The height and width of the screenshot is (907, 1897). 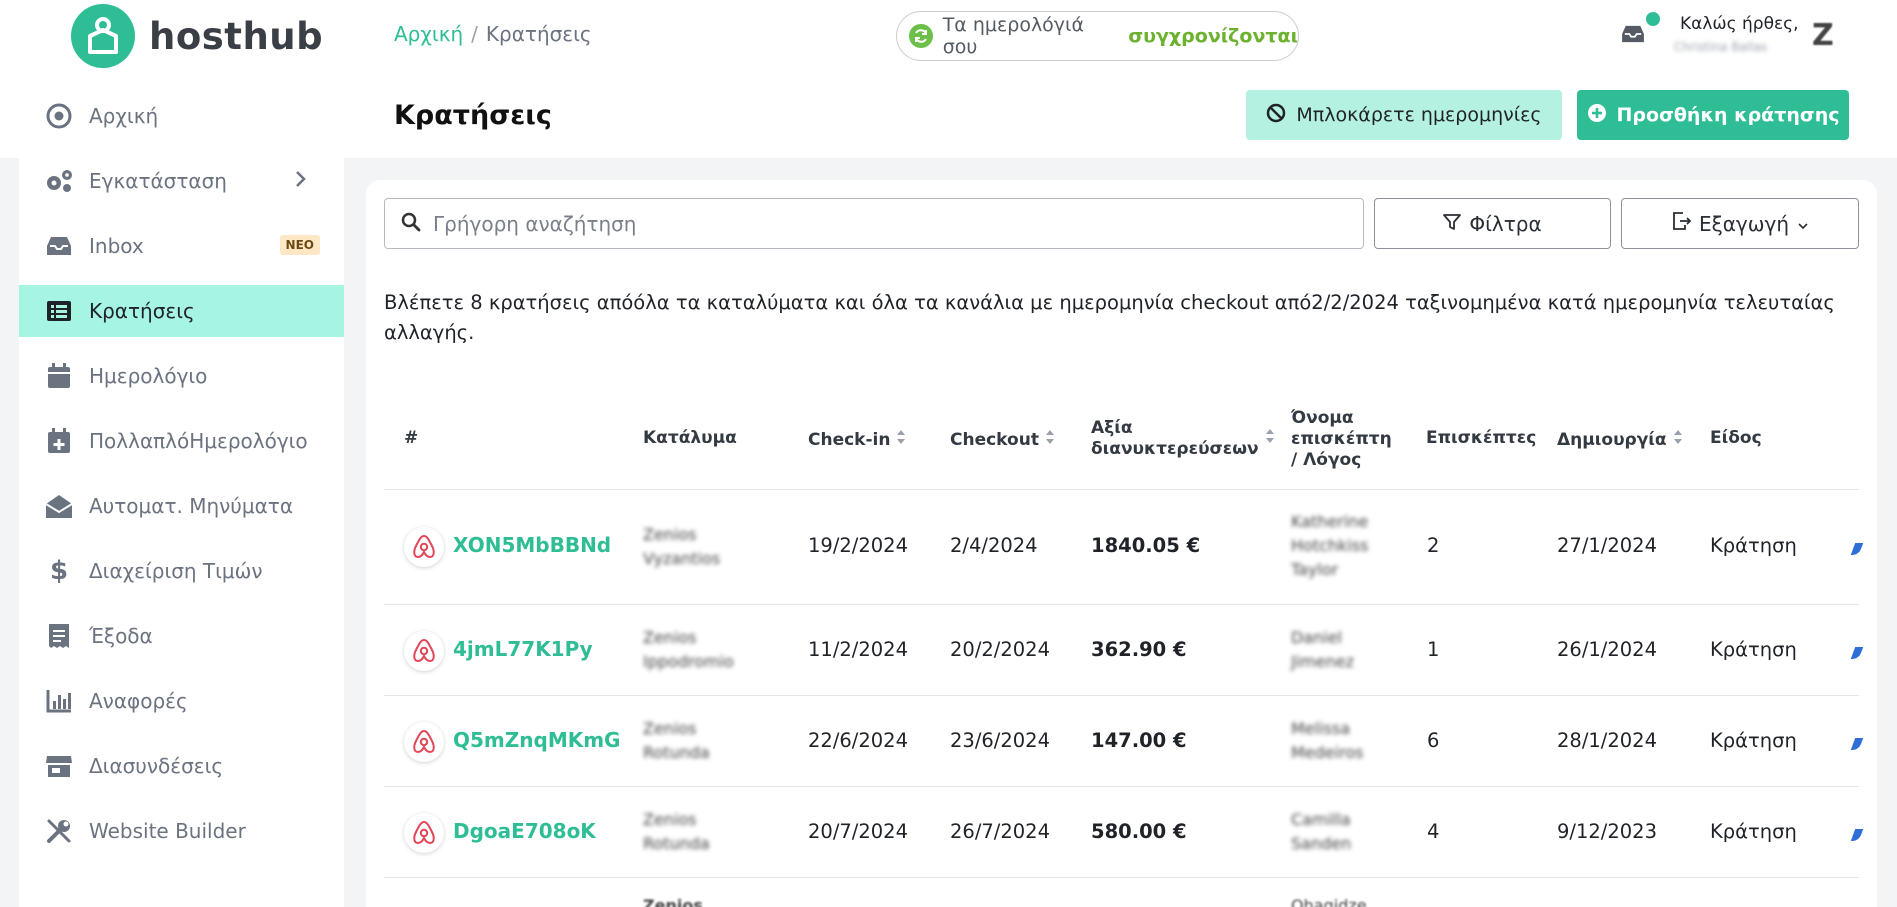 I want to click on column-header-number: #, so click(x=411, y=438).